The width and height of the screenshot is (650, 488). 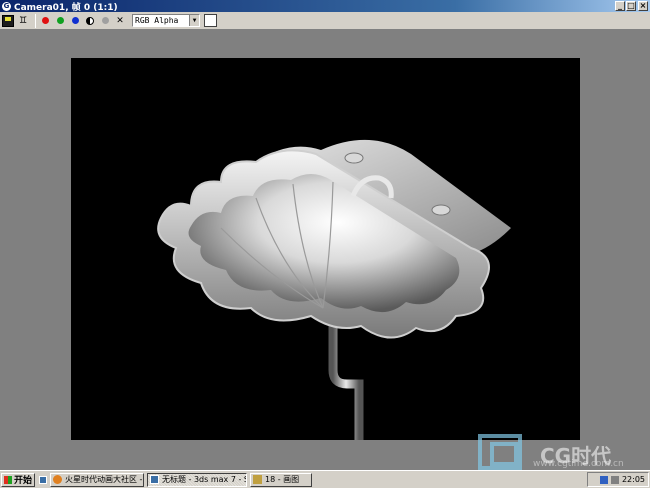 I want to click on paint-icon, so click(x=257, y=479).